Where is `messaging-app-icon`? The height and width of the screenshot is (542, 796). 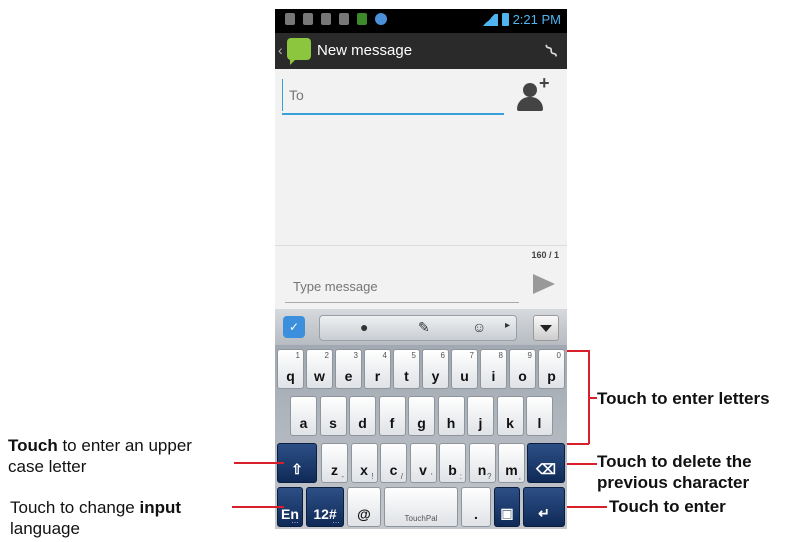
messaging-app-icon is located at coordinates (299, 51).